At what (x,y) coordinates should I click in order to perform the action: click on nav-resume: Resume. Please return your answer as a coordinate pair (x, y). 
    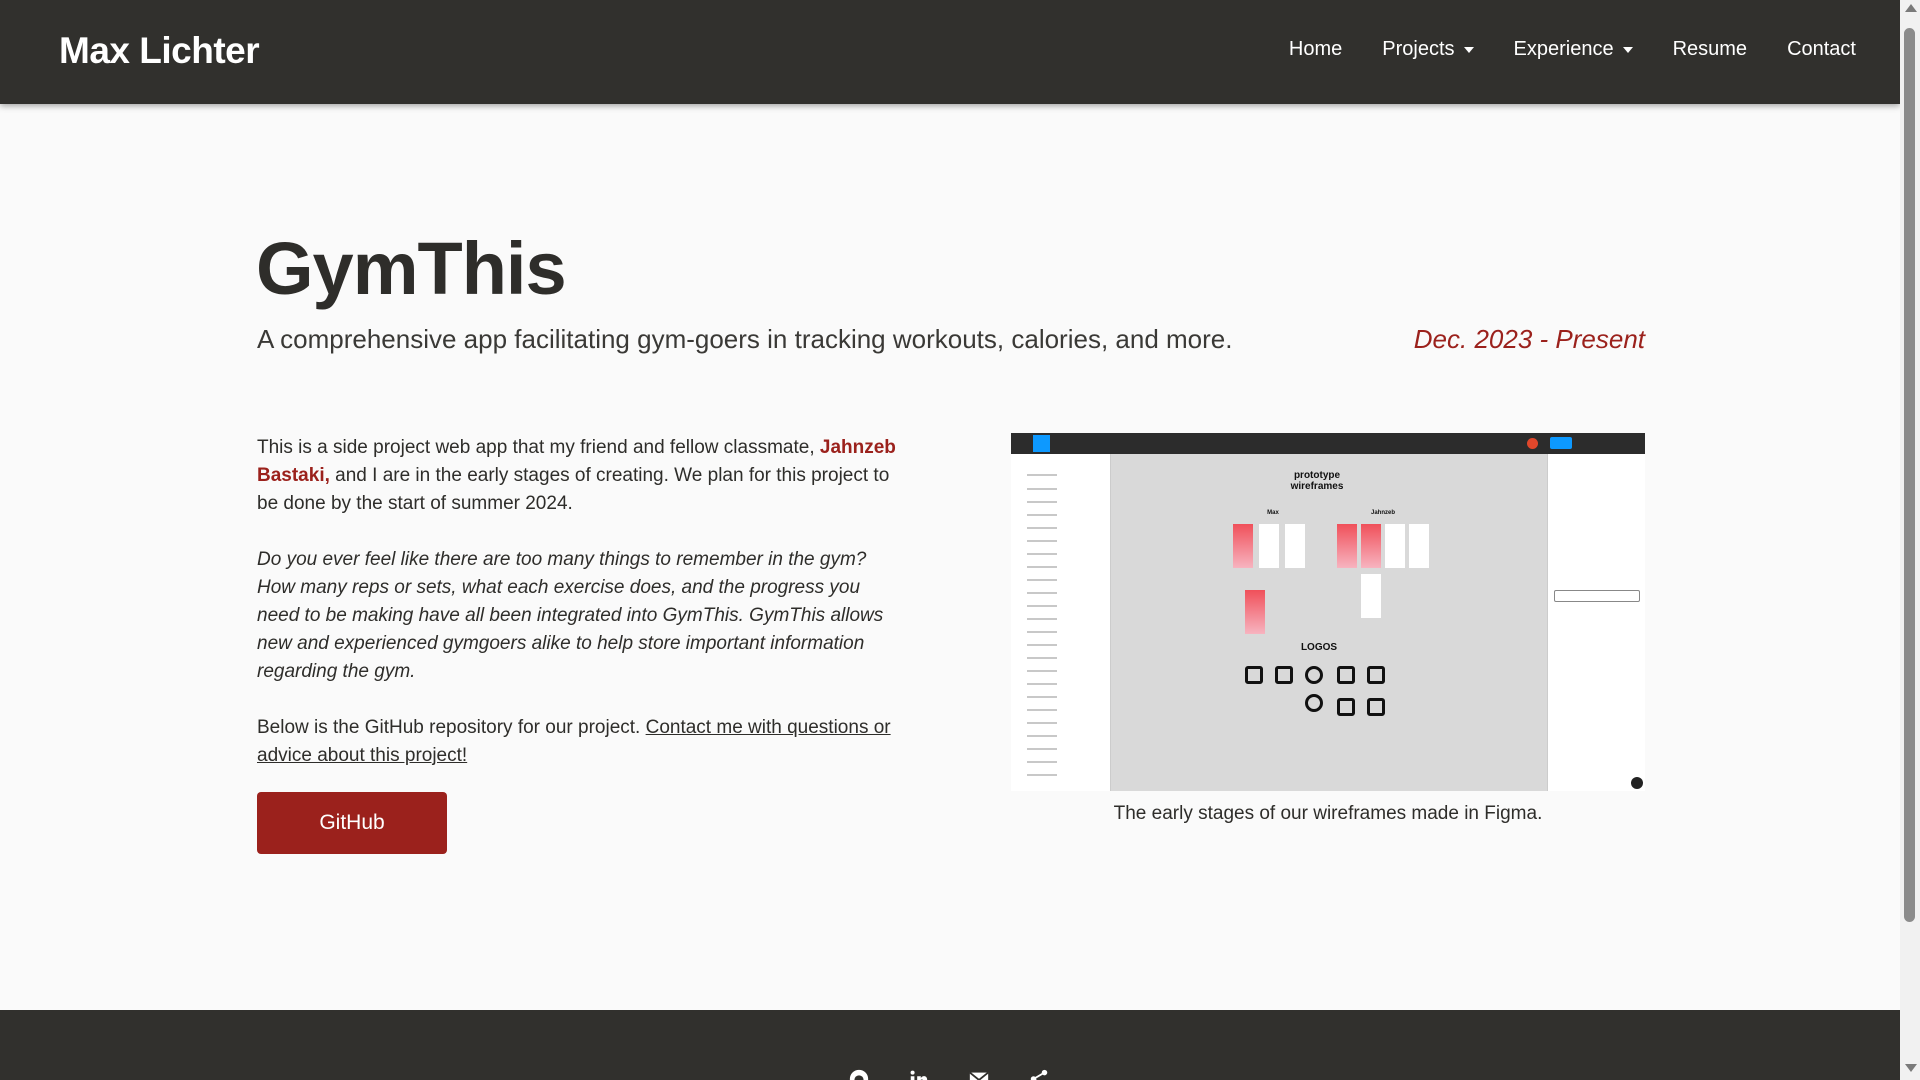
    Looking at the image, I should click on (1710, 49).